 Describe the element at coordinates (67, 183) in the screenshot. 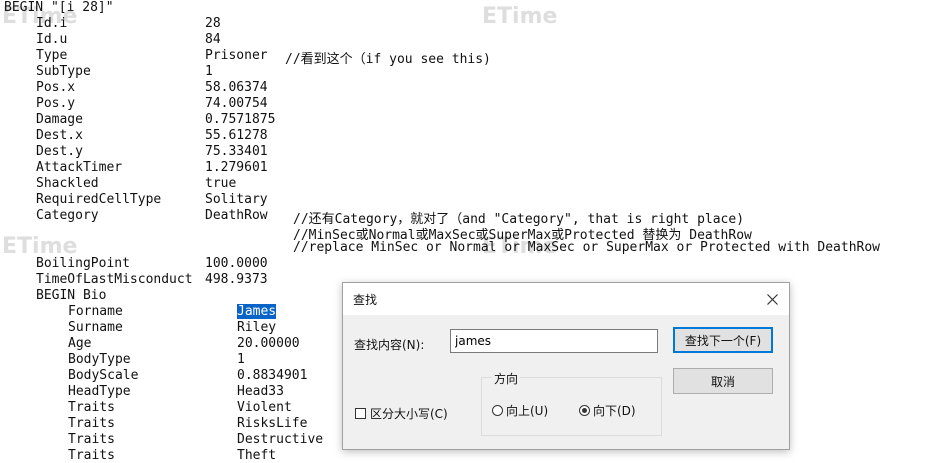

I see `row-key: Shackled` at that location.